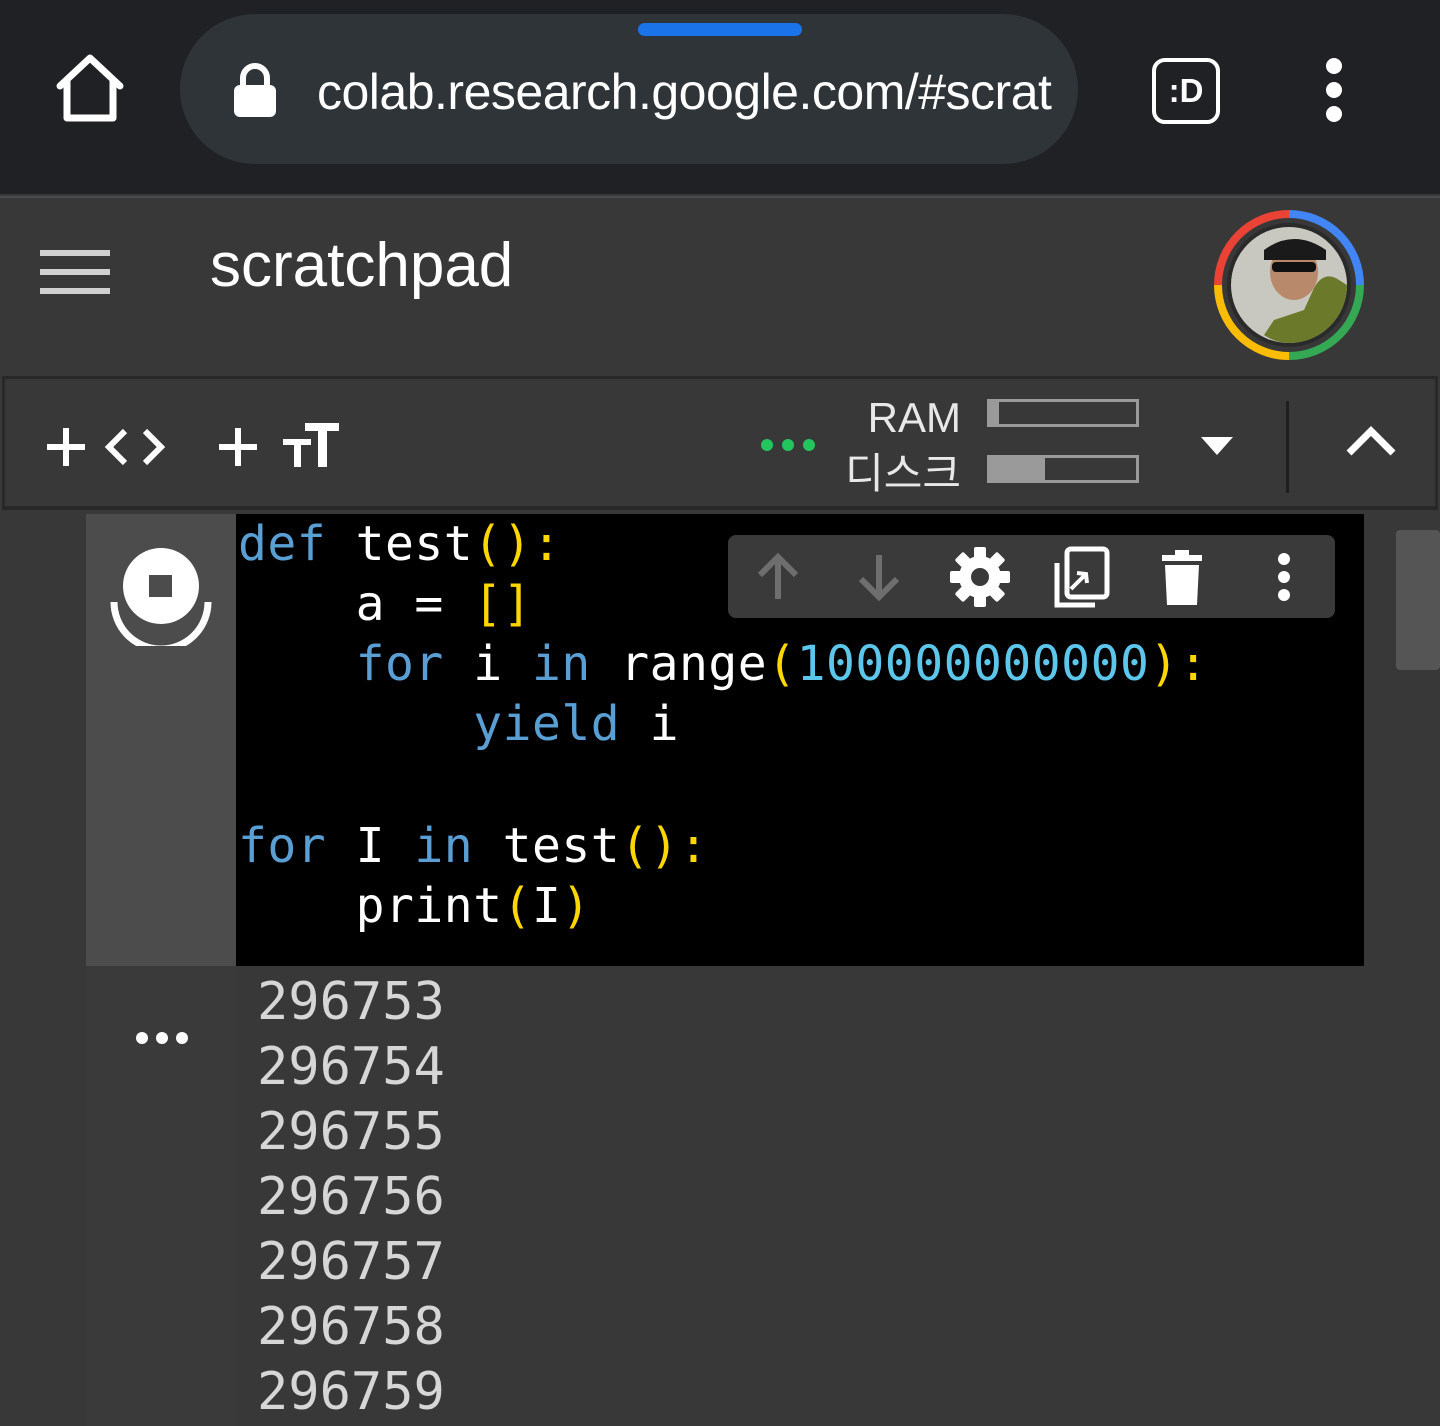 This screenshot has height=1426, width=1440. Describe the element at coordinates (576, 724) in the screenshot. I see `code-line: yield i` at that location.